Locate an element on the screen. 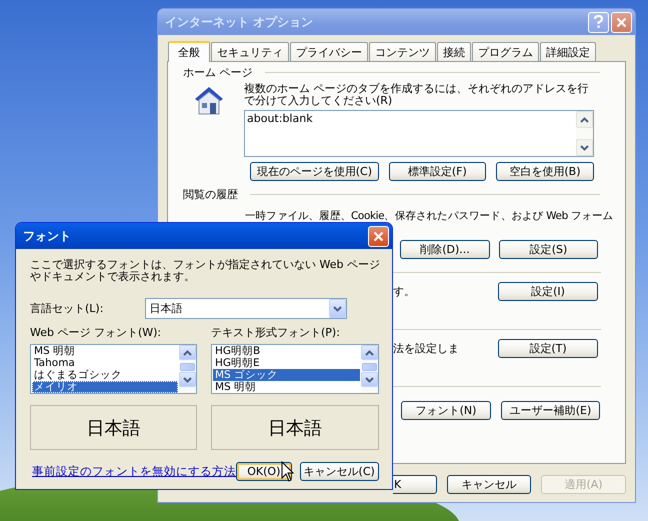 The image size is (648, 521). help-link: 事前設定のフォントを無効にする方法 is located at coordinates (134, 471).